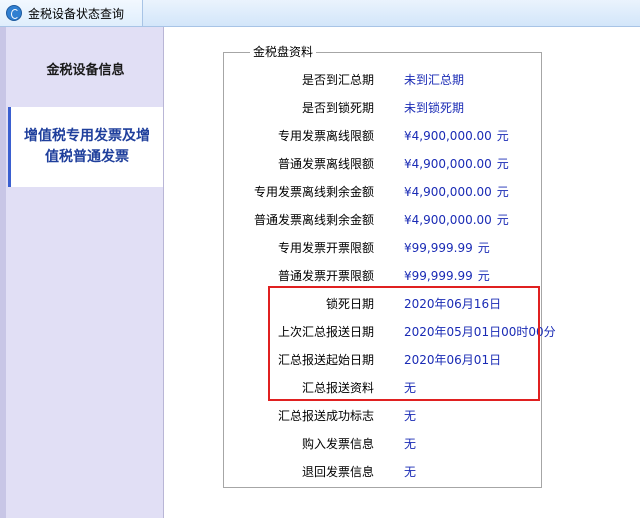 This screenshot has width=640, height=518. I want to click on row-label: 普通发票离线剩余金额, so click(313, 220).